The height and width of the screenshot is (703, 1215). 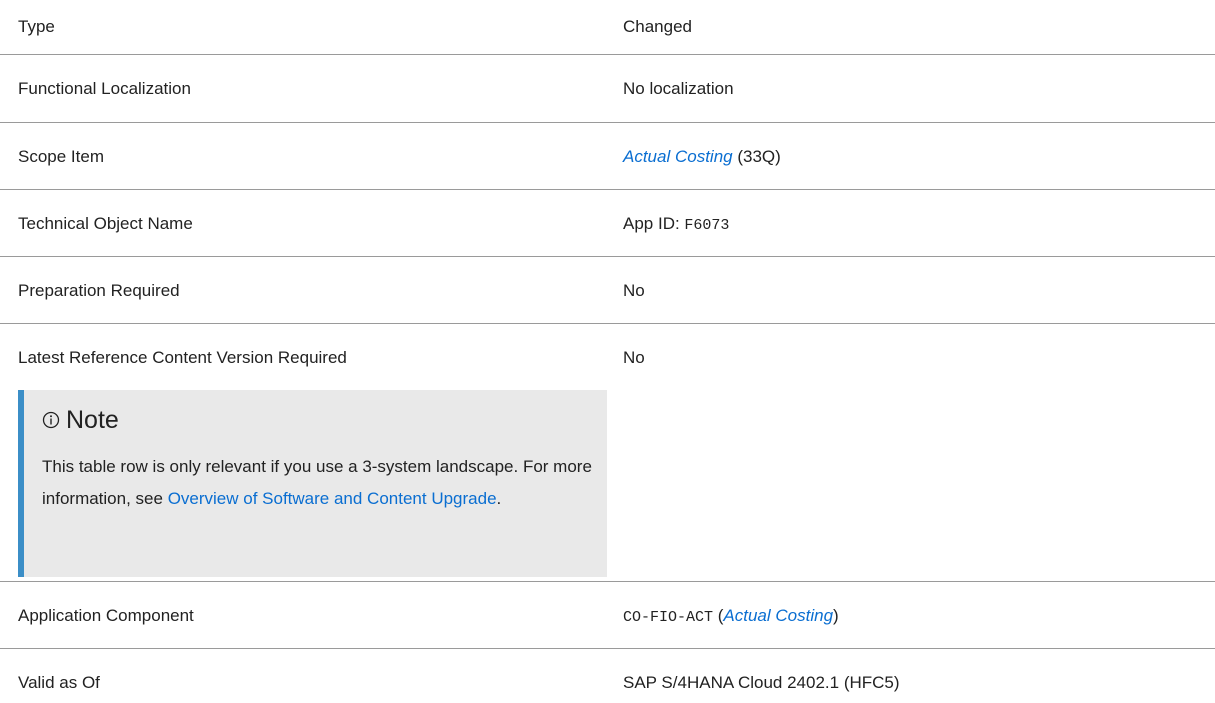 What do you see at coordinates (761, 682) in the screenshot?
I see `row-value: SAP S/4HANA Cloud 2402.1 (HFC5)` at bounding box center [761, 682].